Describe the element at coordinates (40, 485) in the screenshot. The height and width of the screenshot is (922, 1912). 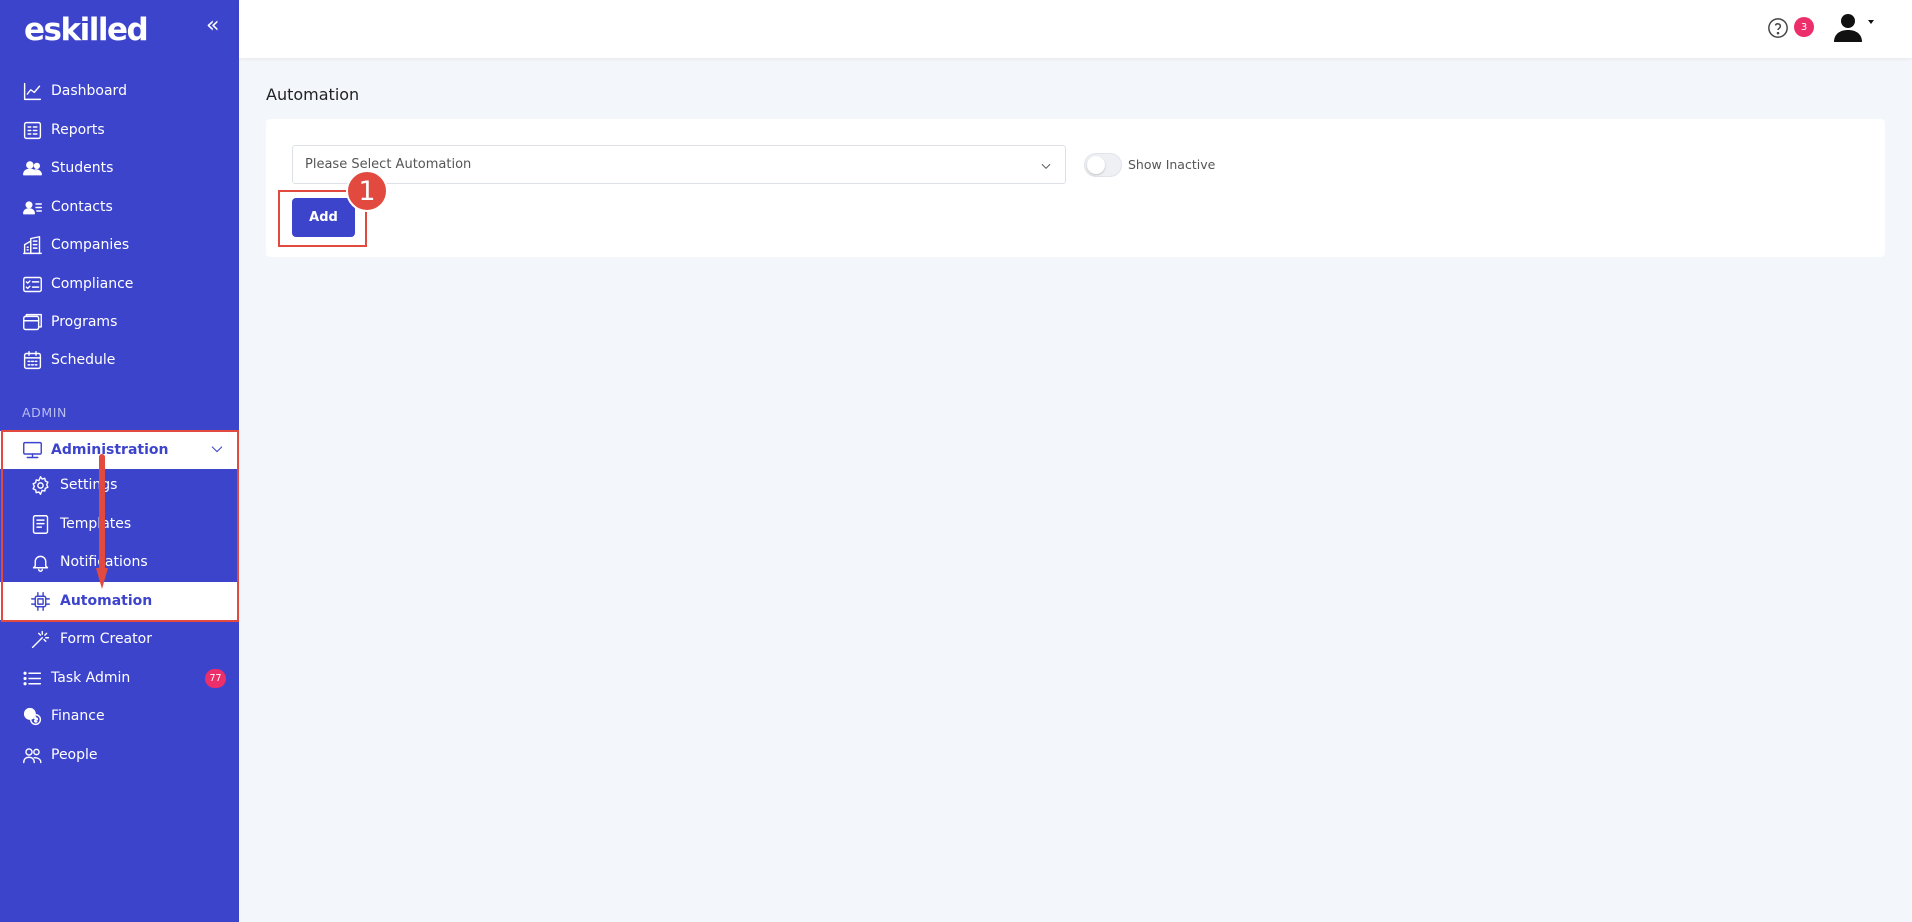
I see `gear-icon` at that location.